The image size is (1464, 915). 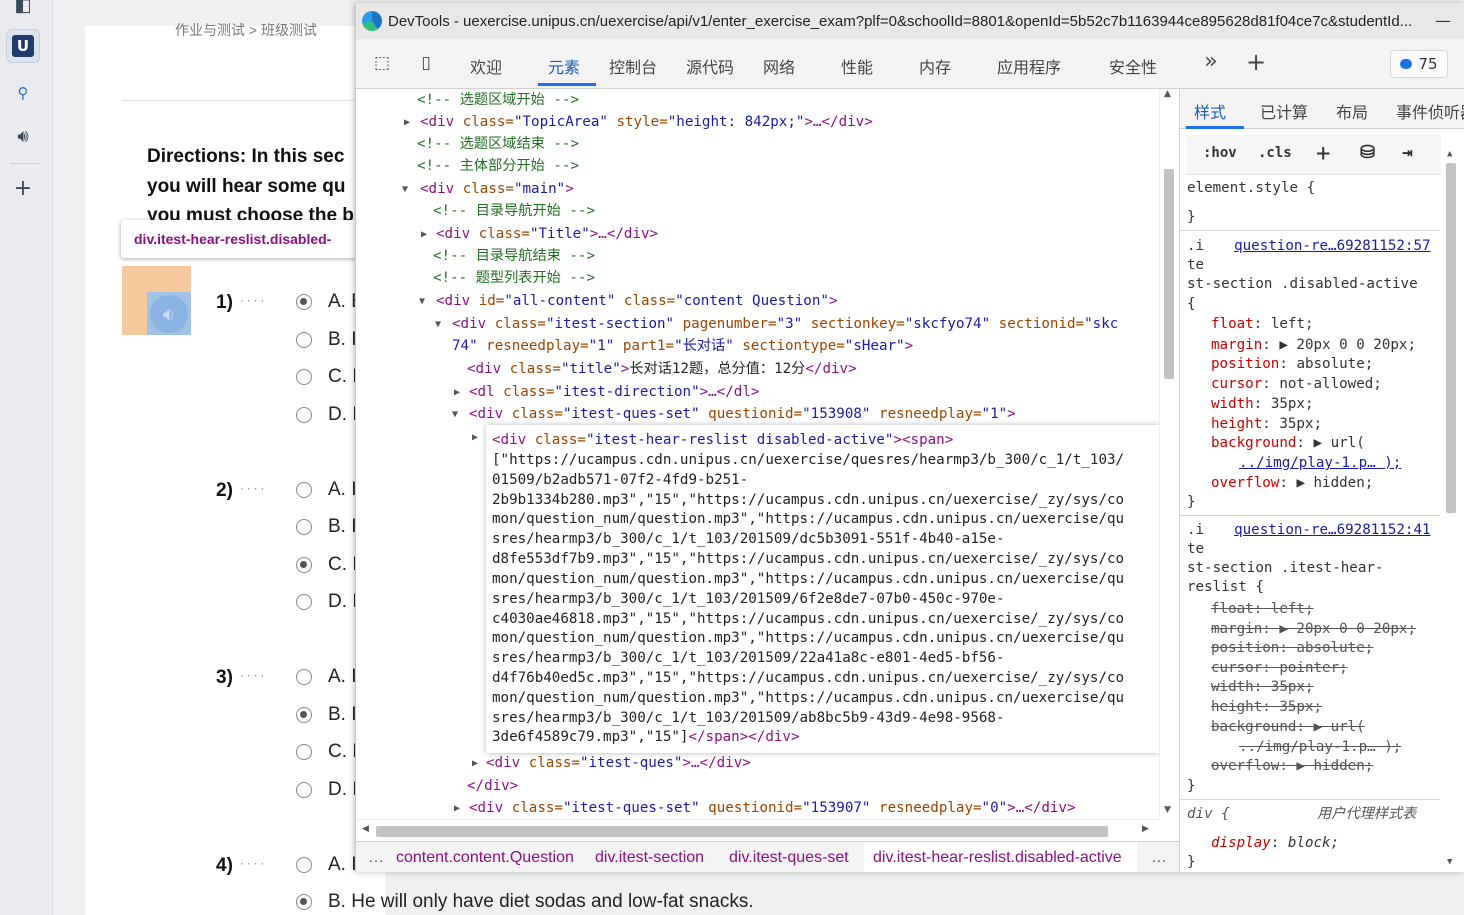 What do you see at coordinates (662, 369) in the screenshot?
I see `tree-node: <div class="title">长对话12题，总分值：12分</div>` at bounding box center [662, 369].